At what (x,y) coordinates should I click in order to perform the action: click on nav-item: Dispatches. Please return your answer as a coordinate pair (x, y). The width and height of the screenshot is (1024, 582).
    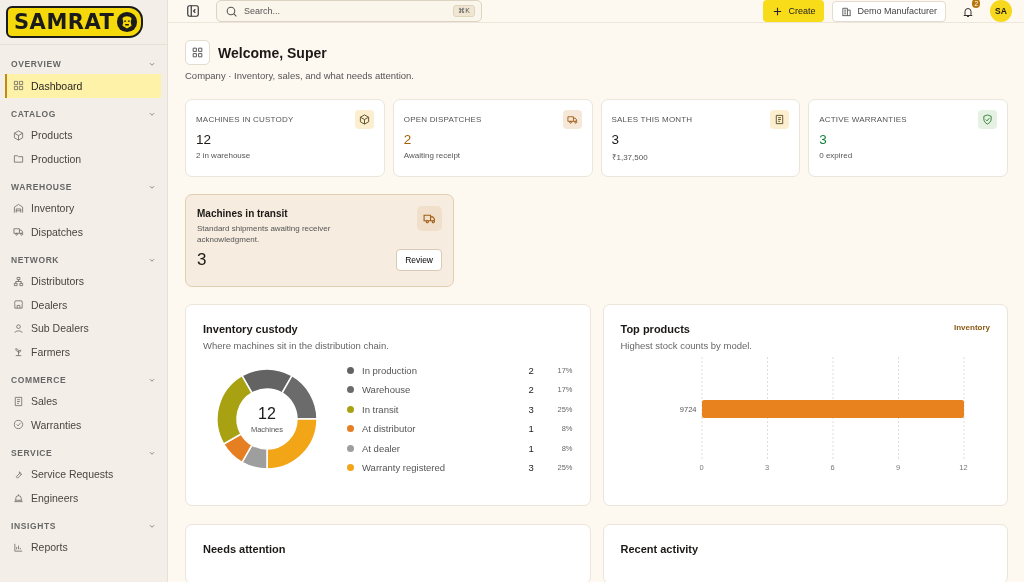
    Looking at the image, I should click on (83, 232).